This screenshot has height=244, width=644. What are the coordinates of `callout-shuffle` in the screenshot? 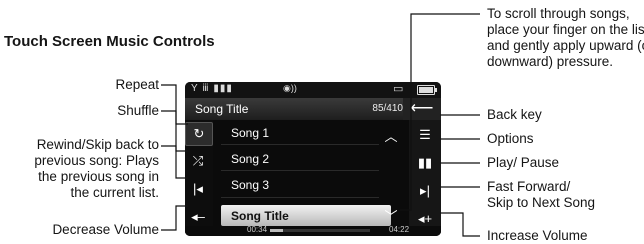 It's located at (174, 131).